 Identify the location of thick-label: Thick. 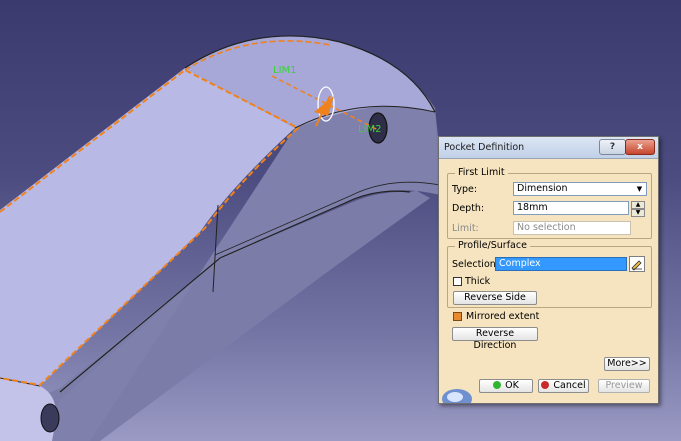
(478, 281).